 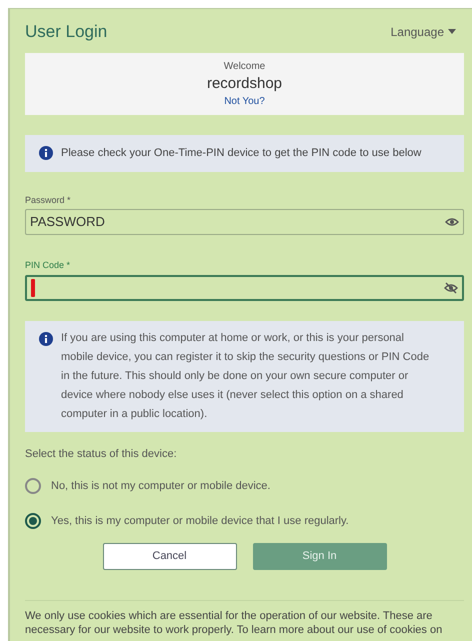 I want to click on language-dropdown: Language, so click(x=427, y=31).